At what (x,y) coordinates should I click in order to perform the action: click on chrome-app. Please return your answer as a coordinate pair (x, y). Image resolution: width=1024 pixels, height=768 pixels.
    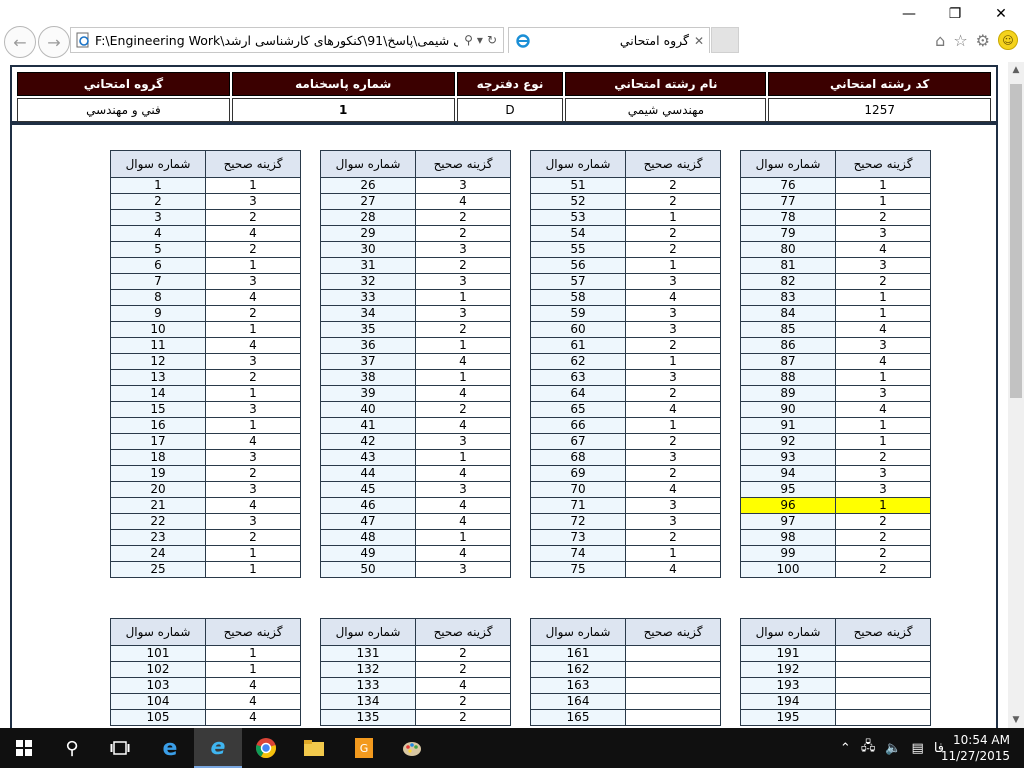
    Looking at the image, I should click on (266, 748).